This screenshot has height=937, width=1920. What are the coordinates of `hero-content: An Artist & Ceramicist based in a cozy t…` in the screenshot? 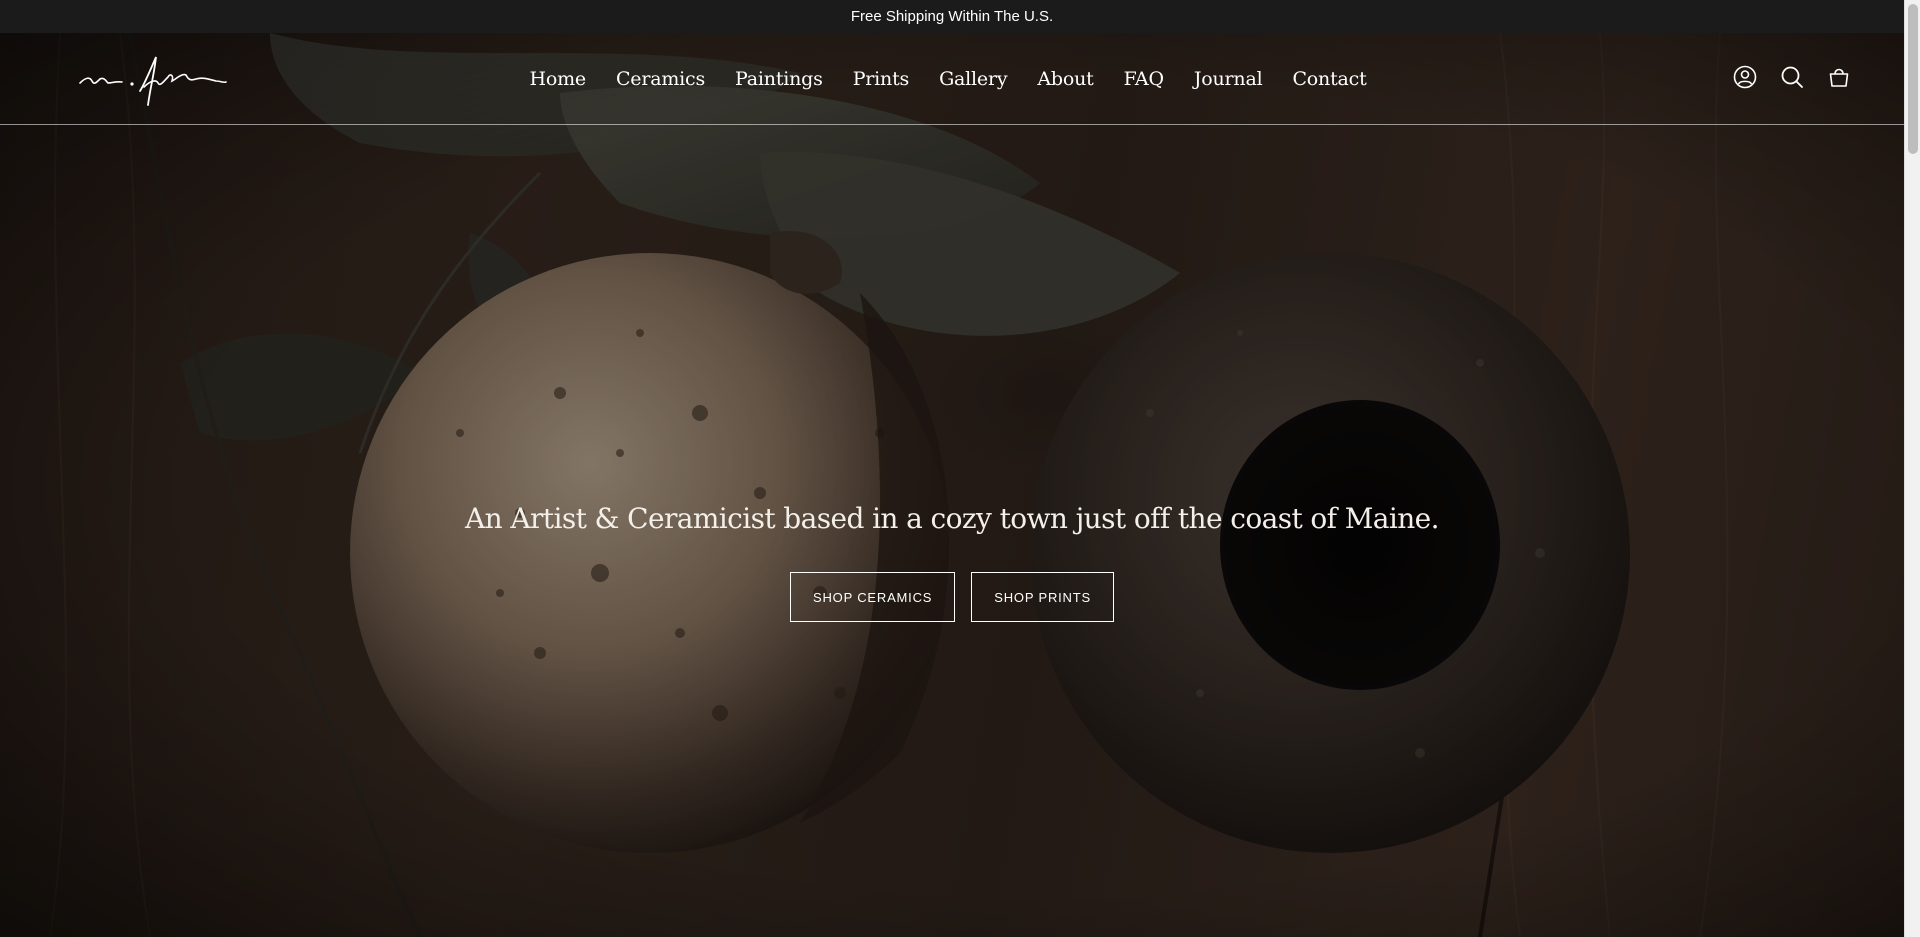 It's located at (952, 559).